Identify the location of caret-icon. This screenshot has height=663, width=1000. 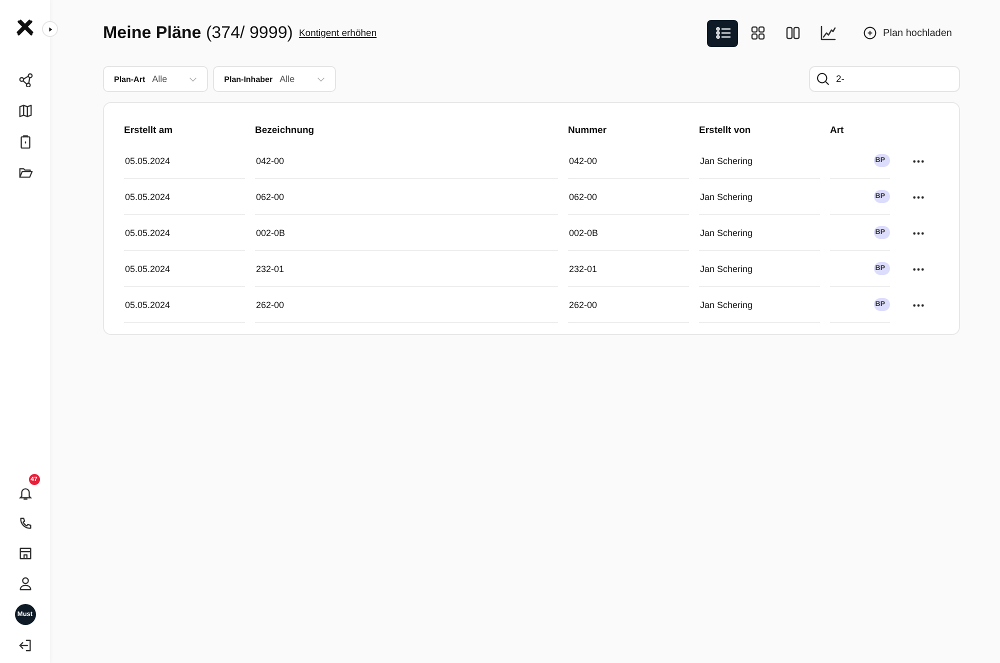
(50, 29).